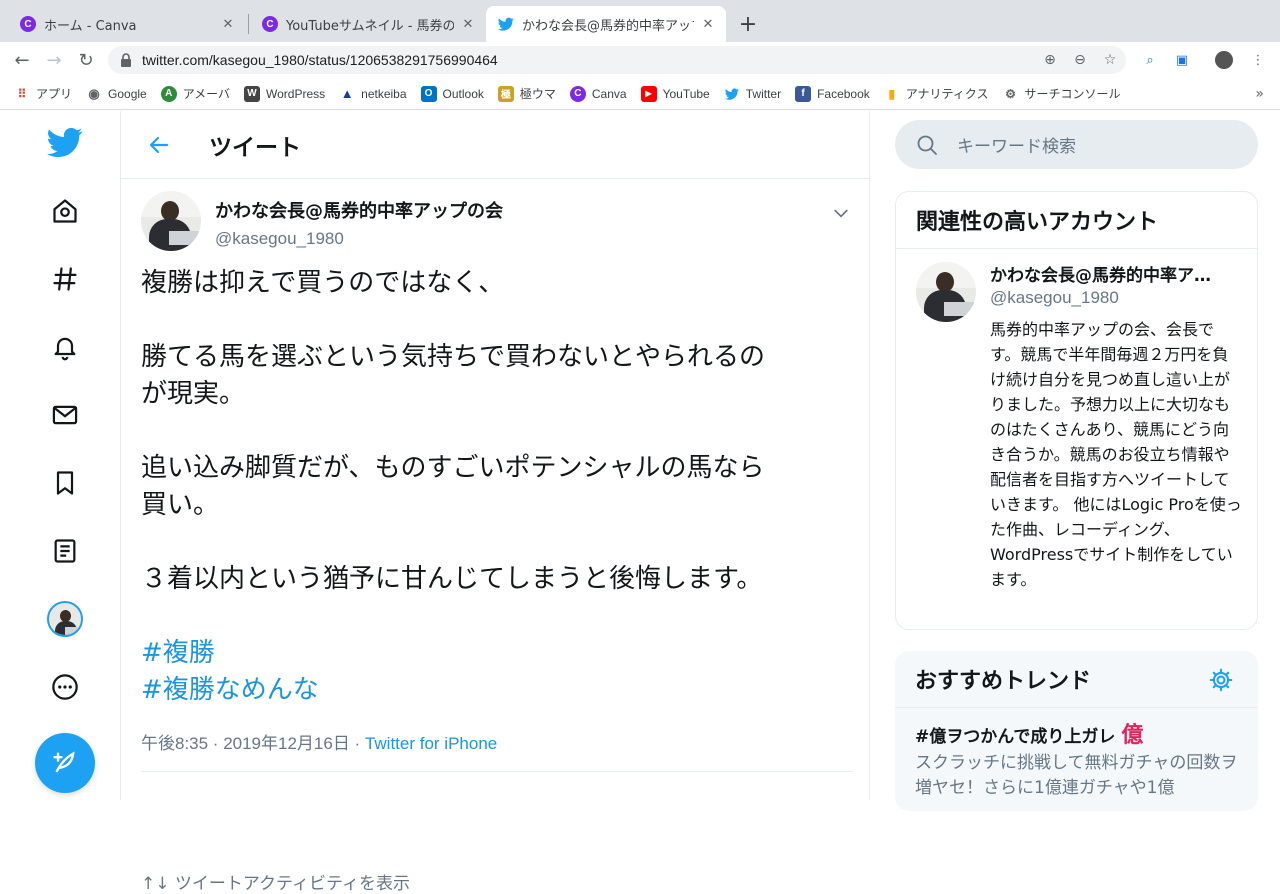 This screenshot has width=1280, height=894. What do you see at coordinates (206, 94) in the screenshot?
I see `bookmark-label: アメーバ` at bounding box center [206, 94].